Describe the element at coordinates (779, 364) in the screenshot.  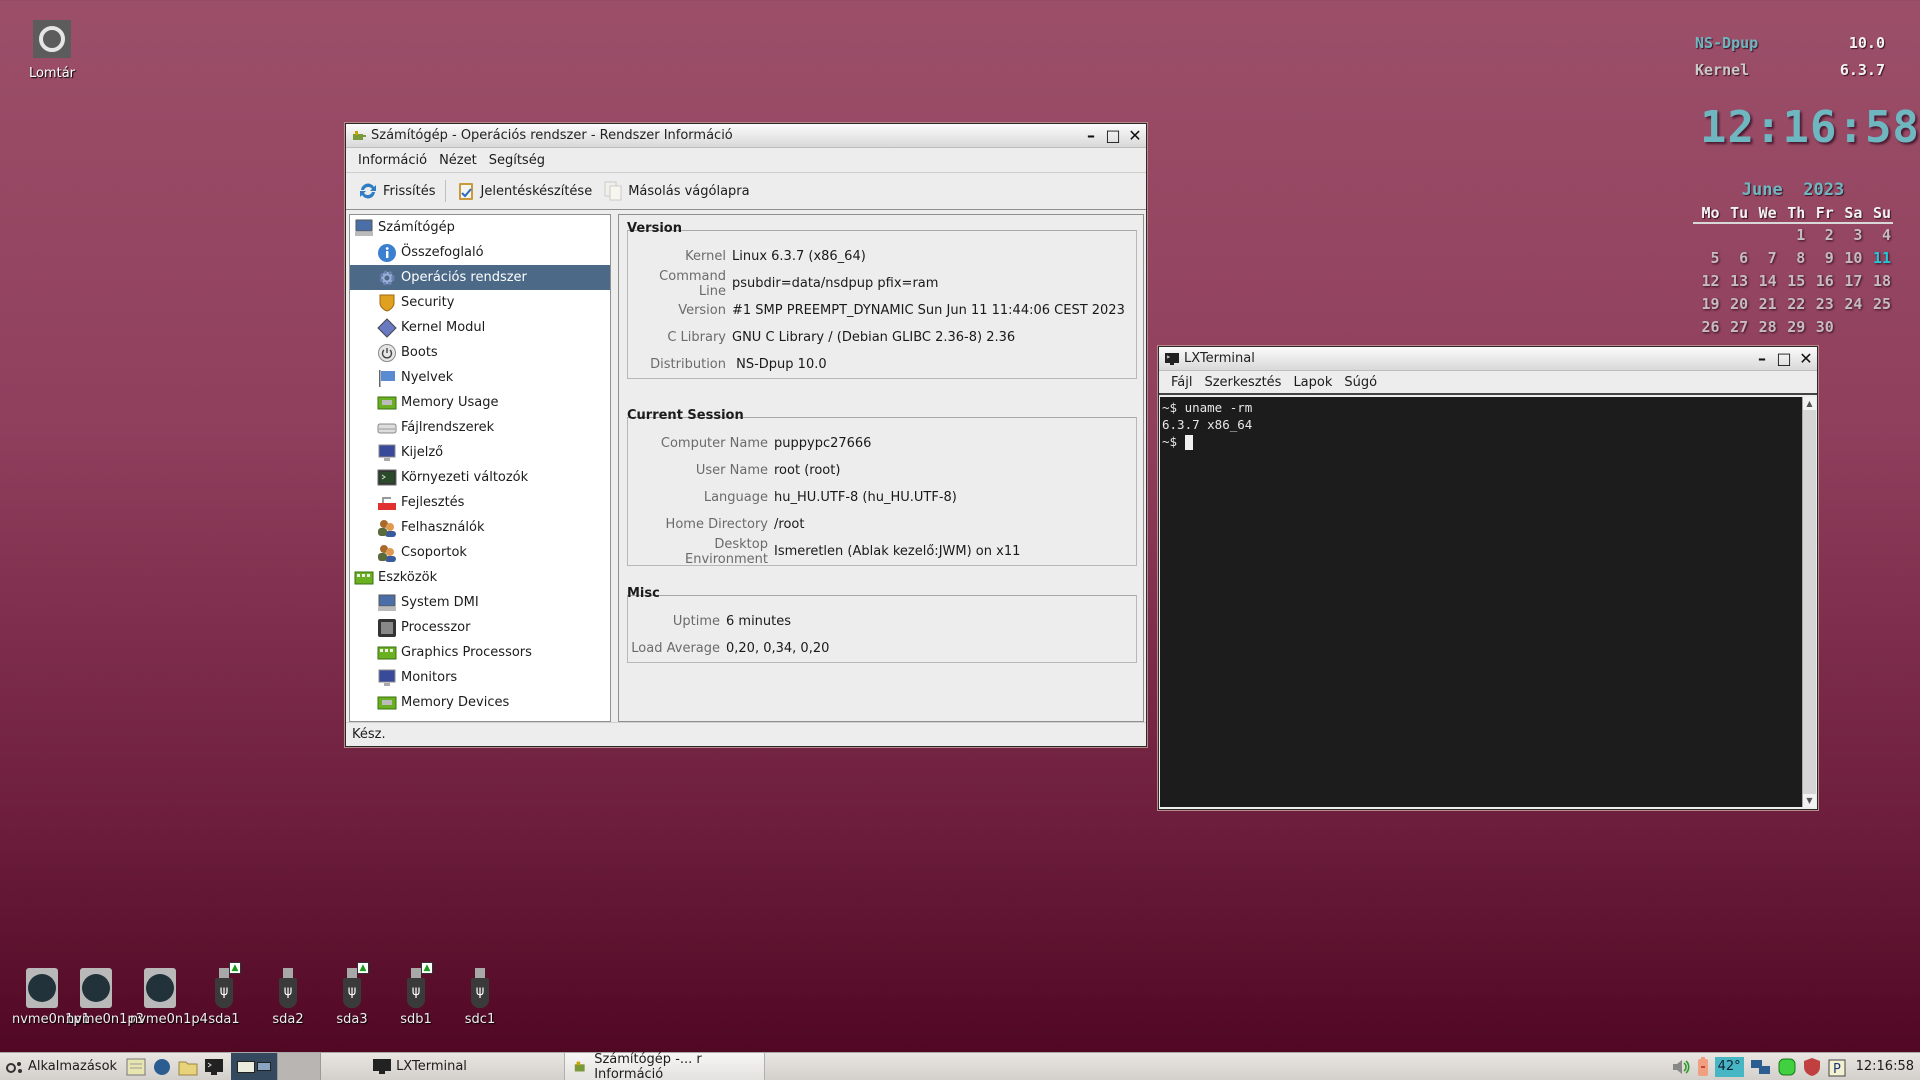
I see `info-value: NS-Dpup 10.0` at that location.